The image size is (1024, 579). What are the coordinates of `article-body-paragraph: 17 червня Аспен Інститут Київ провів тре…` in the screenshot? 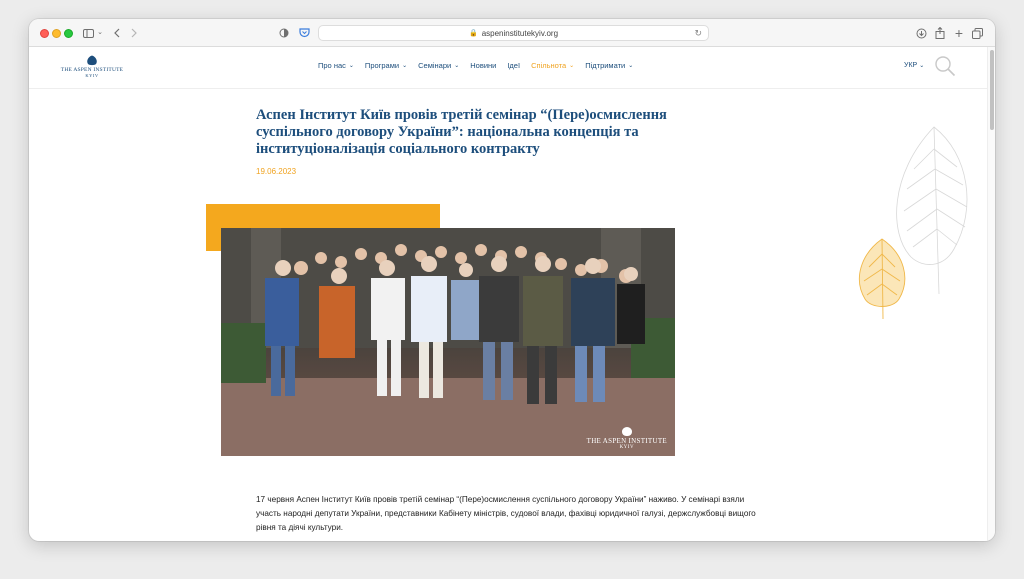 It's located at (506, 513).